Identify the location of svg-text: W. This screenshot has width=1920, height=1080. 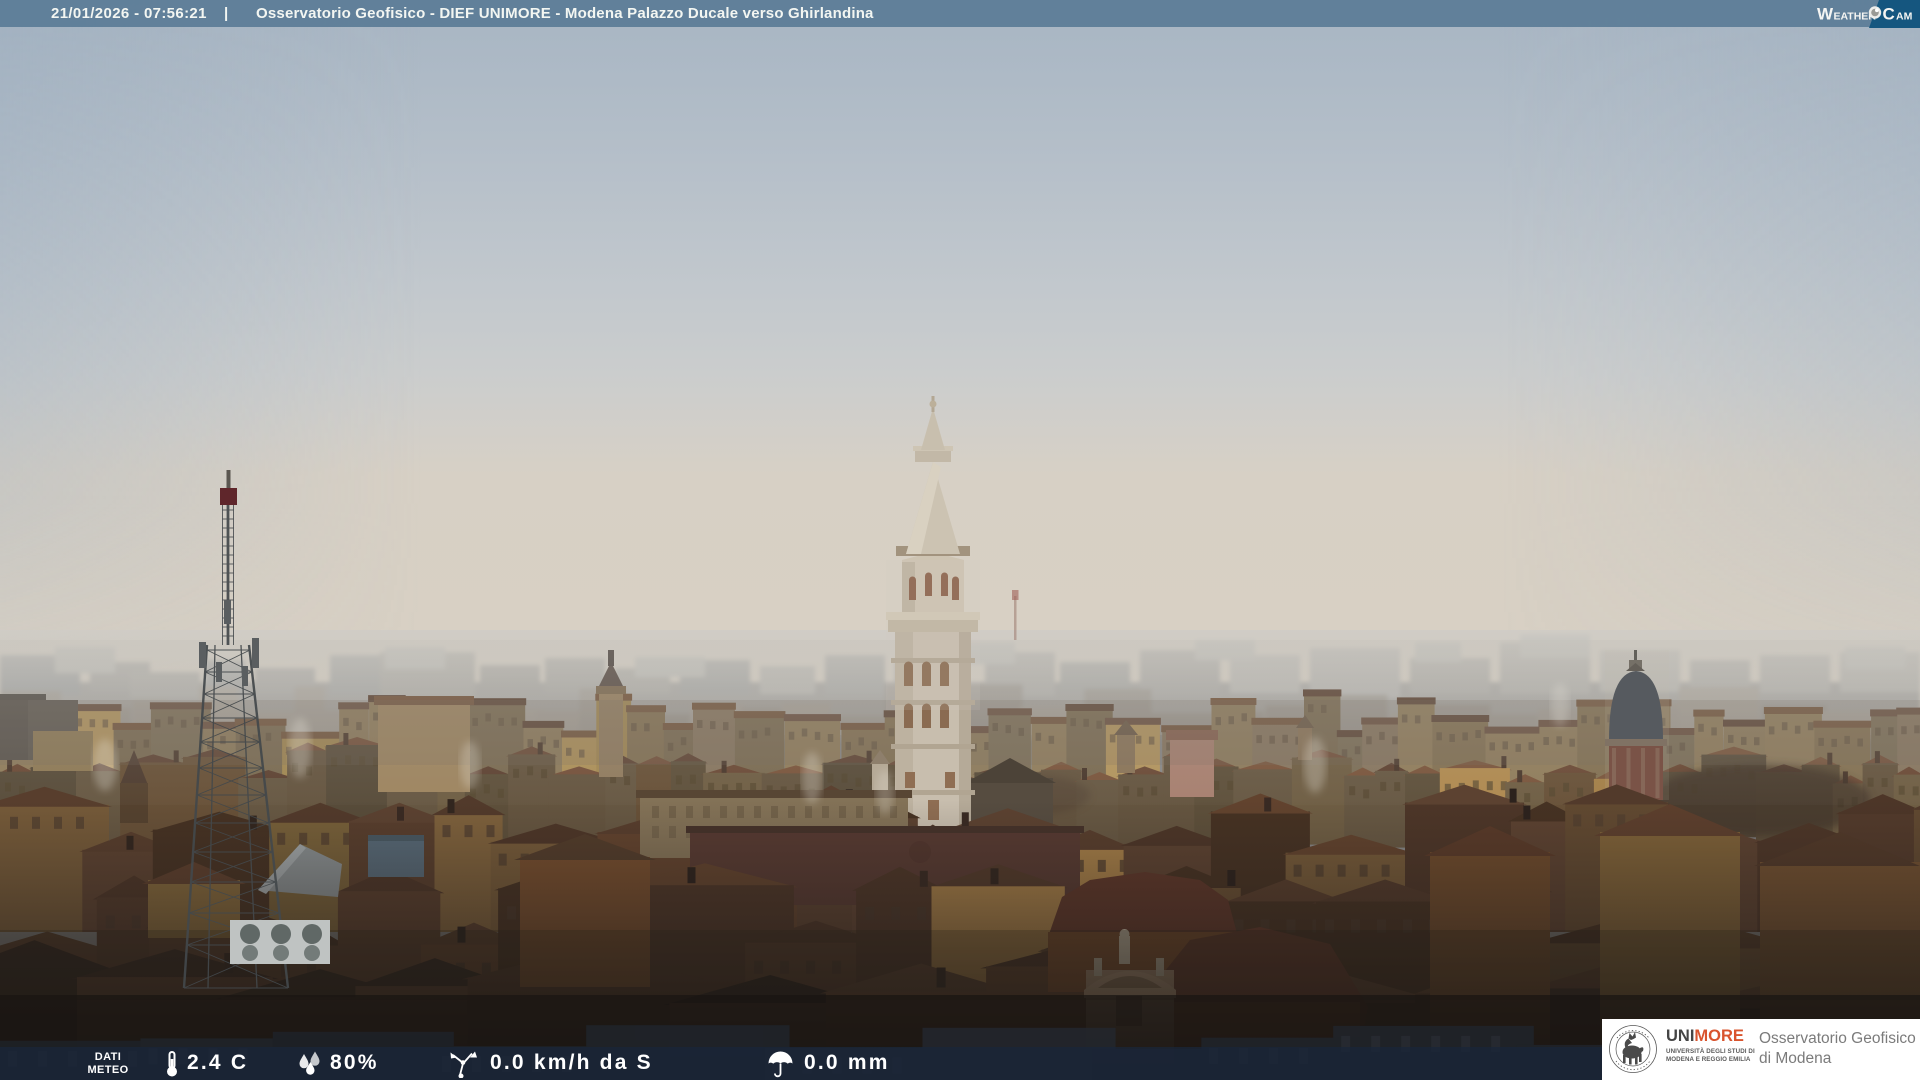
(1825, 14).